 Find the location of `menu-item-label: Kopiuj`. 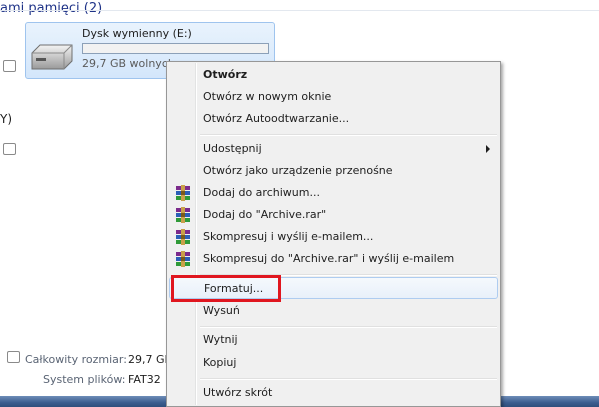

menu-item-label: Kopiuj is located at coordinates (220, 362).